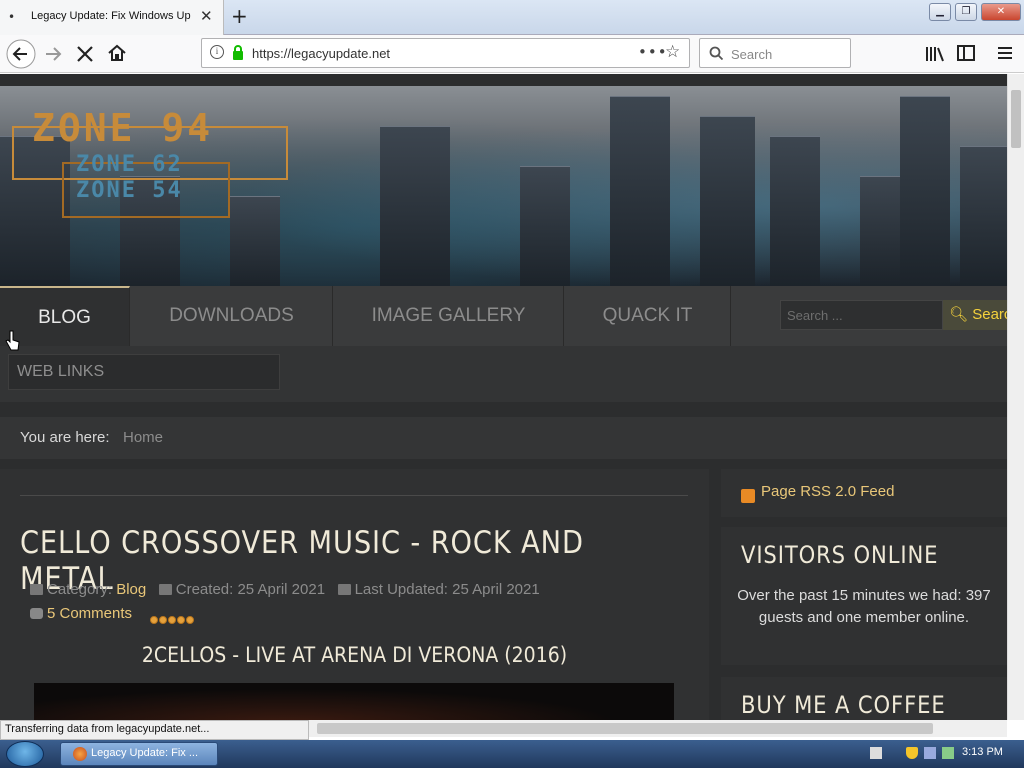 The width and height of the screenshot is (1024, 768). Describe the element at coordinates (354, 655) in the screenshot. I see `article-subtitle: 2CELLOS - LIVE AT ARENA DI VERONA (2016)` at that location.